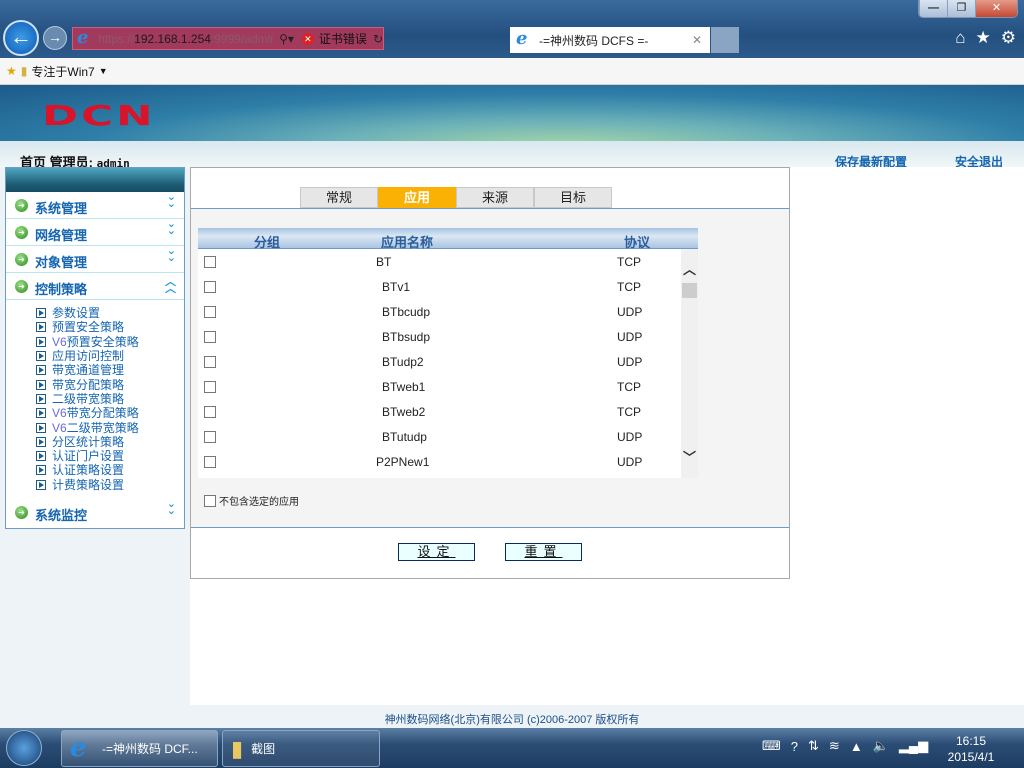 The image size is (1024, 768). Describe the element at coordinates (210, 500) in the screenshot. I see `exclude-checkbox` at that location.